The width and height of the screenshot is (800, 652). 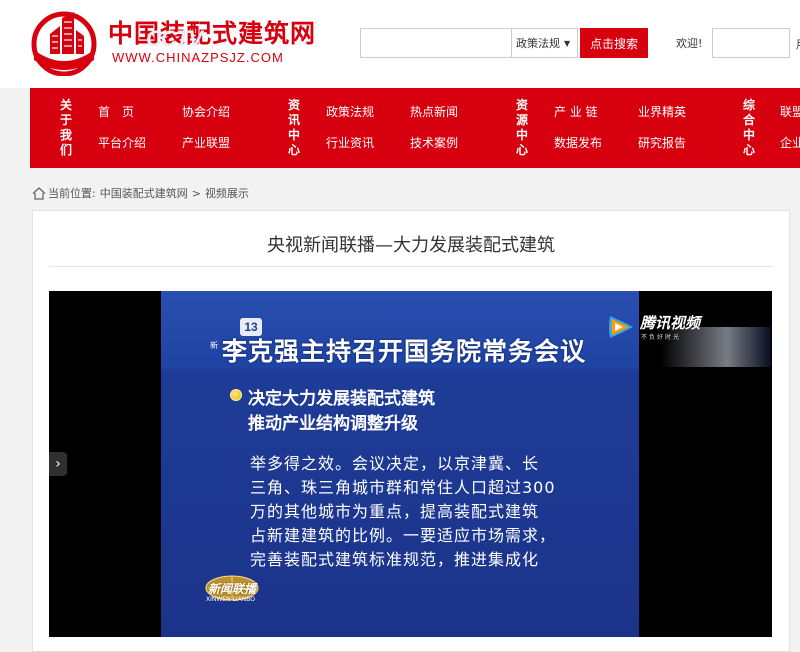 I want to click on tencent-video-icon, so click(x=621, y=327).